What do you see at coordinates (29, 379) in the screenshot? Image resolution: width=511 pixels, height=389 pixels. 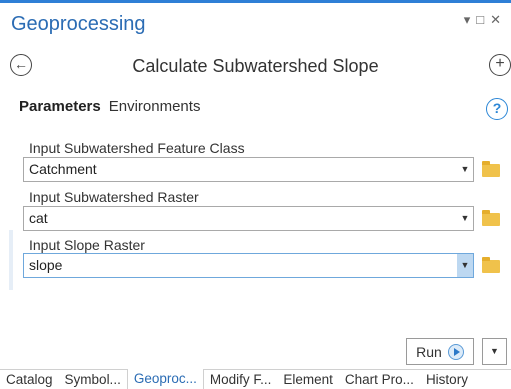 I see `tab-catalog: Catalog` at bounding box center [29, 379].